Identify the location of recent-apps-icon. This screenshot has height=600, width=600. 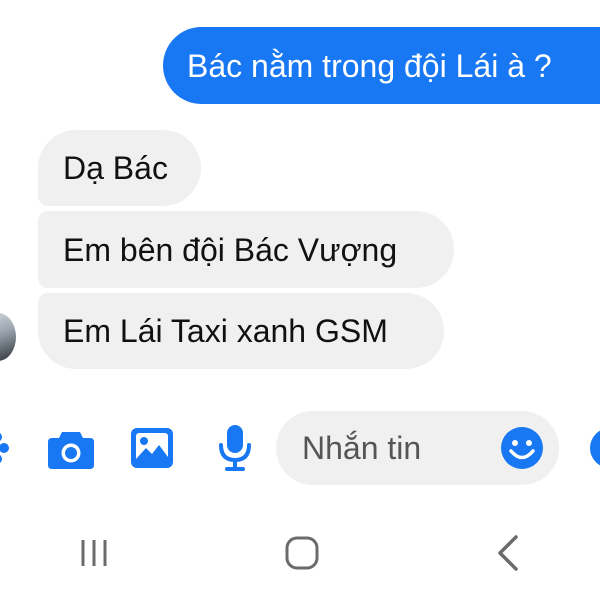
(94, 553).